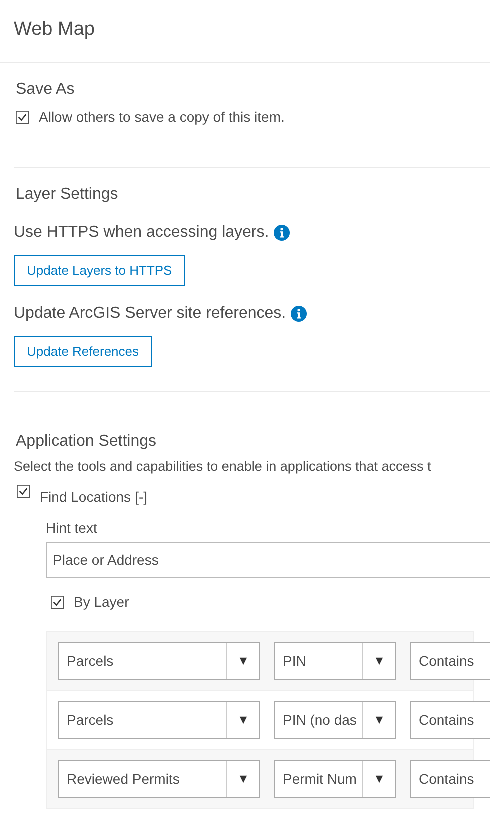  What do you see at coordinates (87, 442) in the screenshot?
I see `section-heading: Application Settings` at bounding box center [87, 442].